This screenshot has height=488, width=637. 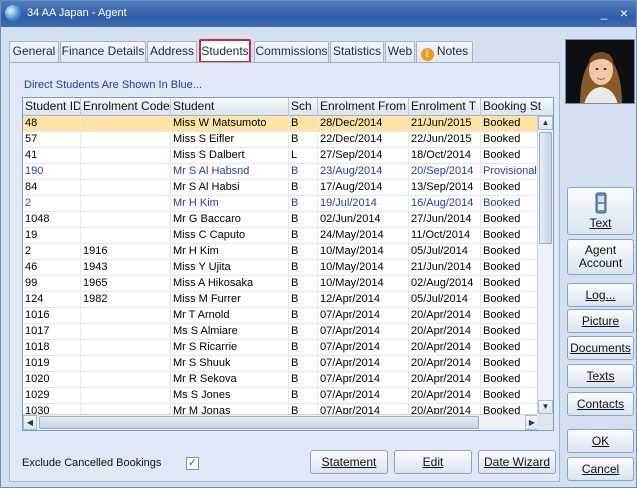 What do you see at coordinates (126, 300) in the screenshot?
I see `cell-enrolment-code: 1982` at bounding box center [126, 300].